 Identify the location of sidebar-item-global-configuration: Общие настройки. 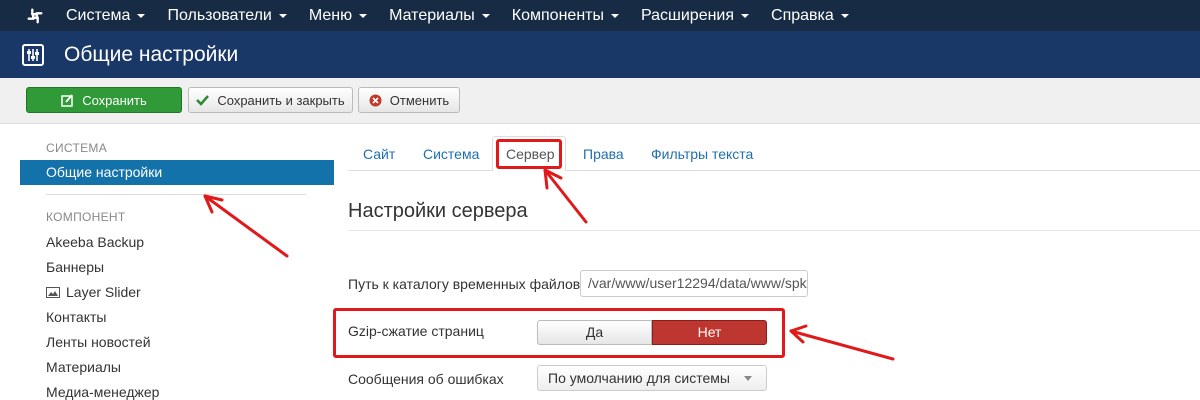
(177, 172).